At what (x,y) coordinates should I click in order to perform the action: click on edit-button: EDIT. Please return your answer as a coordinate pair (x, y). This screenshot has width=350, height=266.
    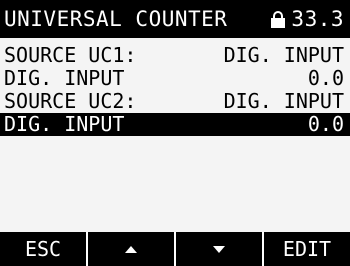
    Looking at the image, I should click on (307, 249).